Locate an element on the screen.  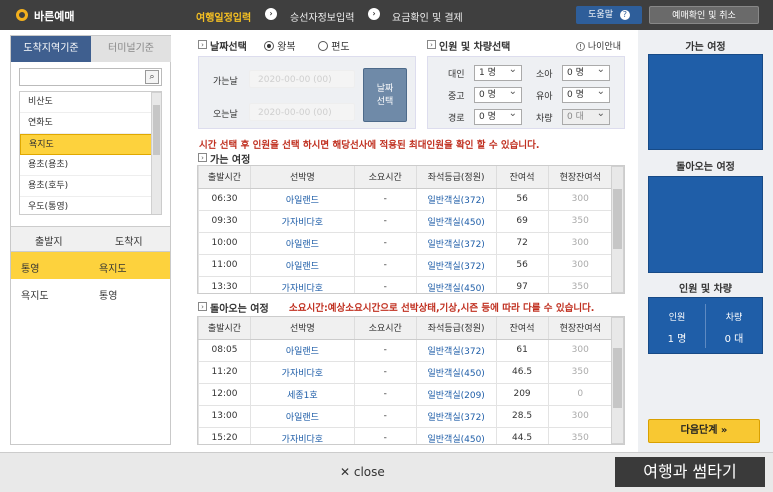
tab-arrival-region: 도착지역기준 is located at coordinates (51, 49).